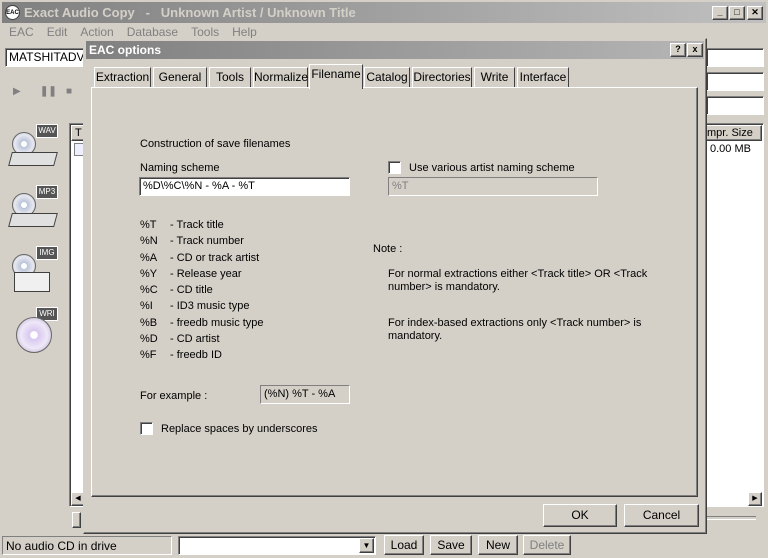 The height and width of the screenshot is (558, 768). I want to click on img-icon-label: IMG, so click(47, 253).